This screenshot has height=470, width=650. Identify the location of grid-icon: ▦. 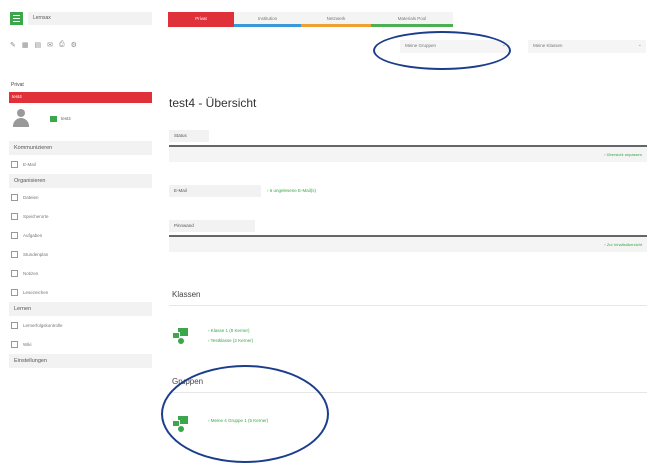
(25, 45).